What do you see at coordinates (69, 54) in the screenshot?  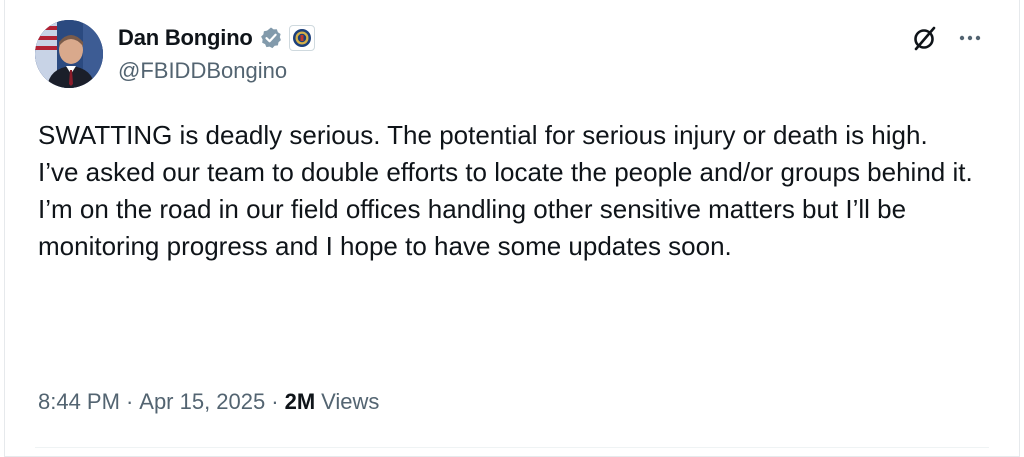 I see `avatar` at bounding box center [69, 54].